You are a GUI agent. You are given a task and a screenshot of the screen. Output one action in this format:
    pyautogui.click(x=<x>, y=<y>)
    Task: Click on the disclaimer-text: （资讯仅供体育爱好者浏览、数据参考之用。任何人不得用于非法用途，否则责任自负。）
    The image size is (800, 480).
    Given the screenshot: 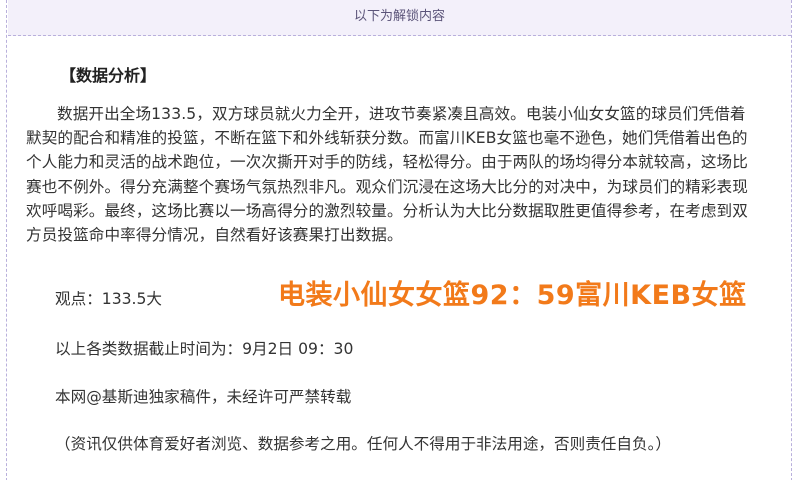 What is the action you would take?
    pyautogui.click(x=363, y=444)
    